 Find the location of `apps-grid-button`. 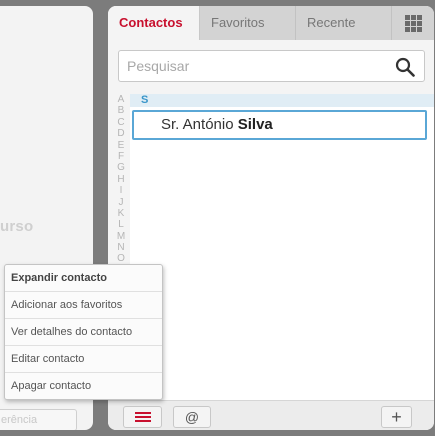

apps-grid-button is located at coordinates (413, 23).